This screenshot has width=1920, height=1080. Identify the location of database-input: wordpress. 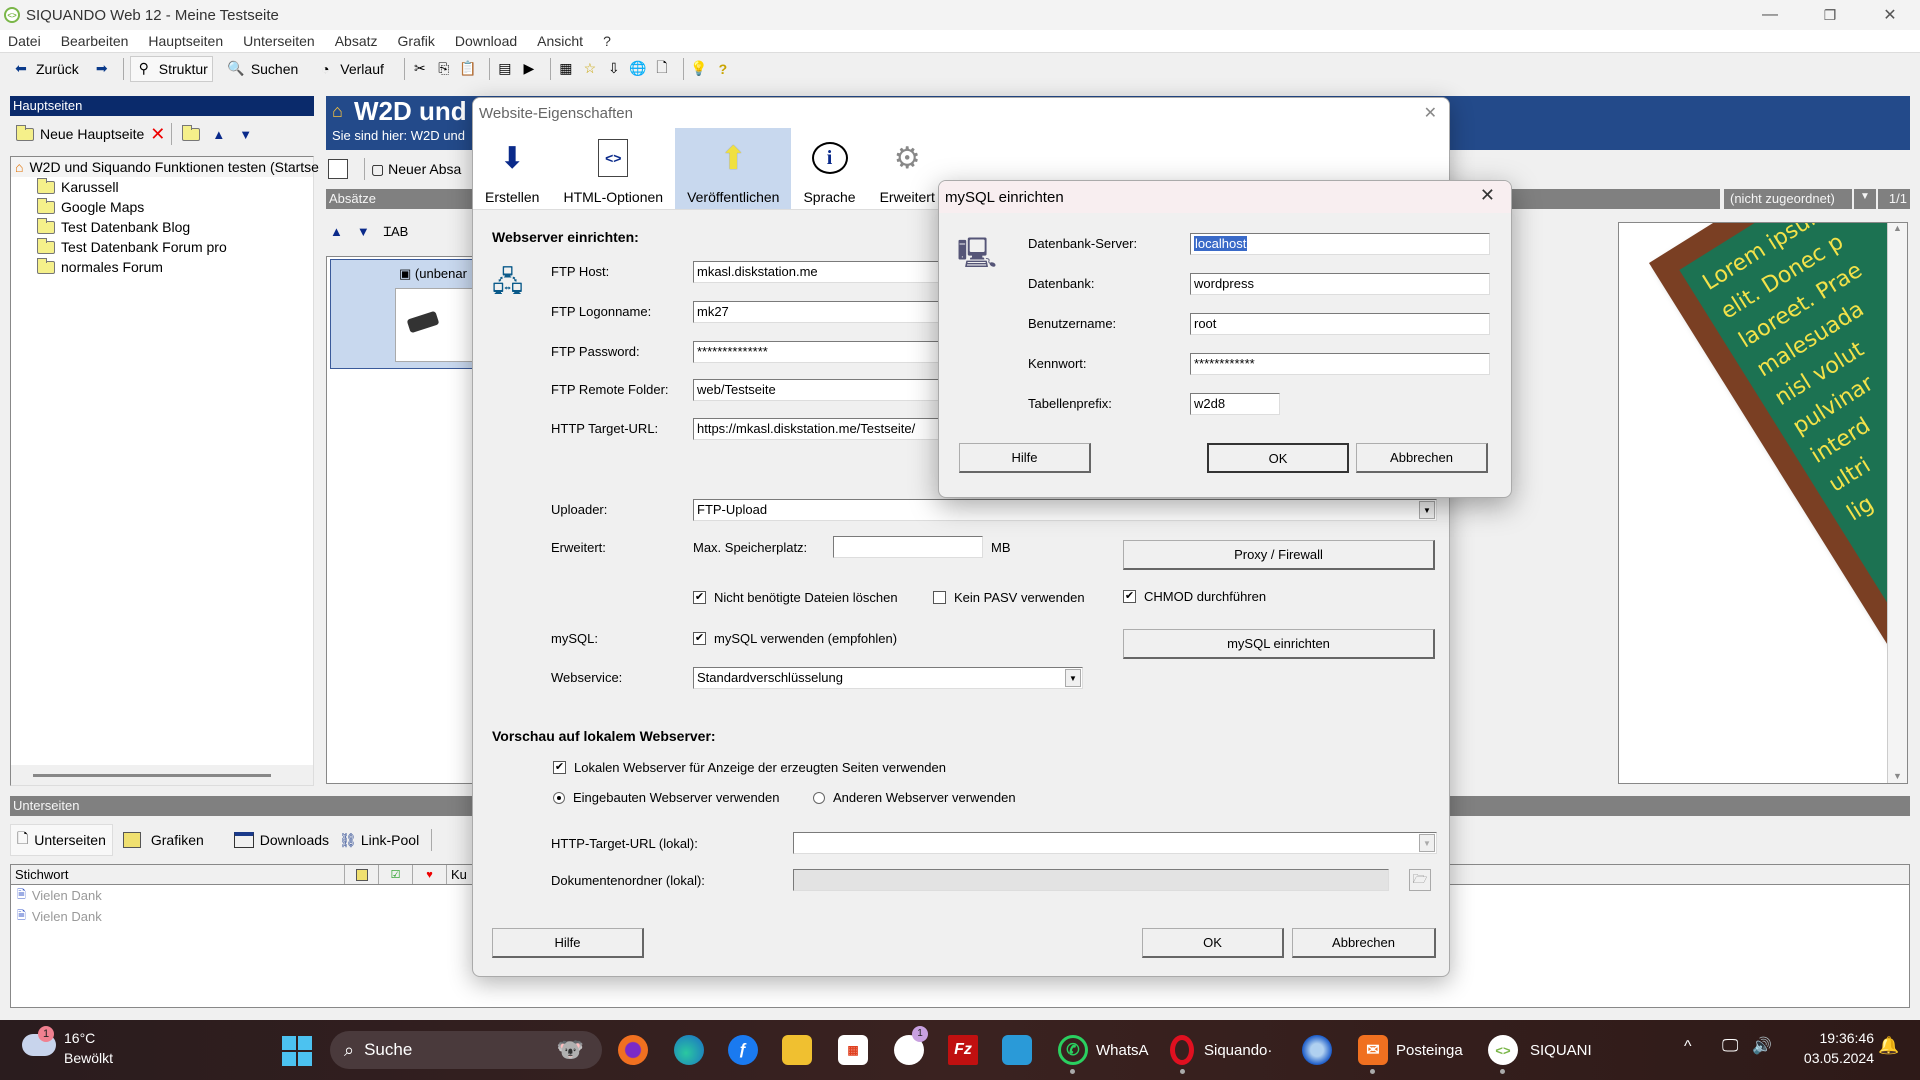
(1340, 284).